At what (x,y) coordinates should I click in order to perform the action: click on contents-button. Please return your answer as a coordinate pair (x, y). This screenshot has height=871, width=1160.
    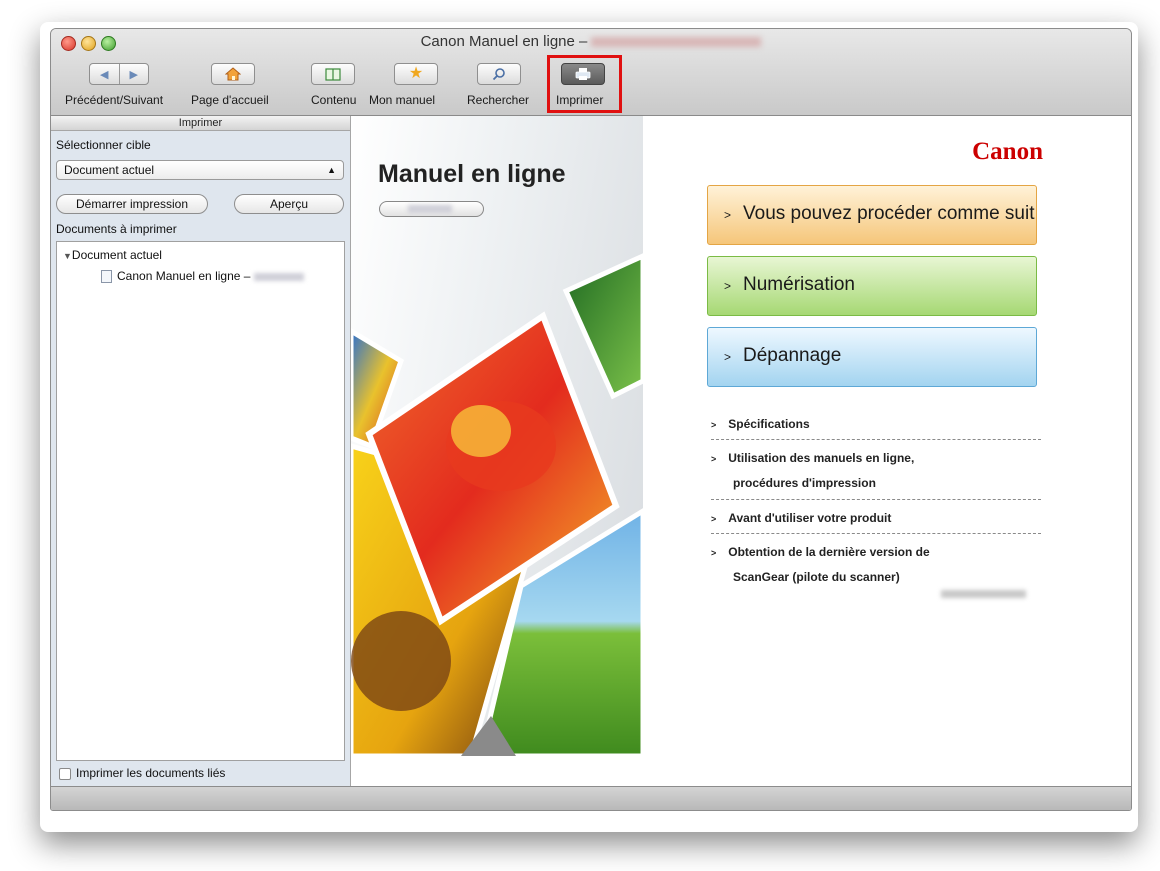
    Looking at the image, I should click on (333, 74).